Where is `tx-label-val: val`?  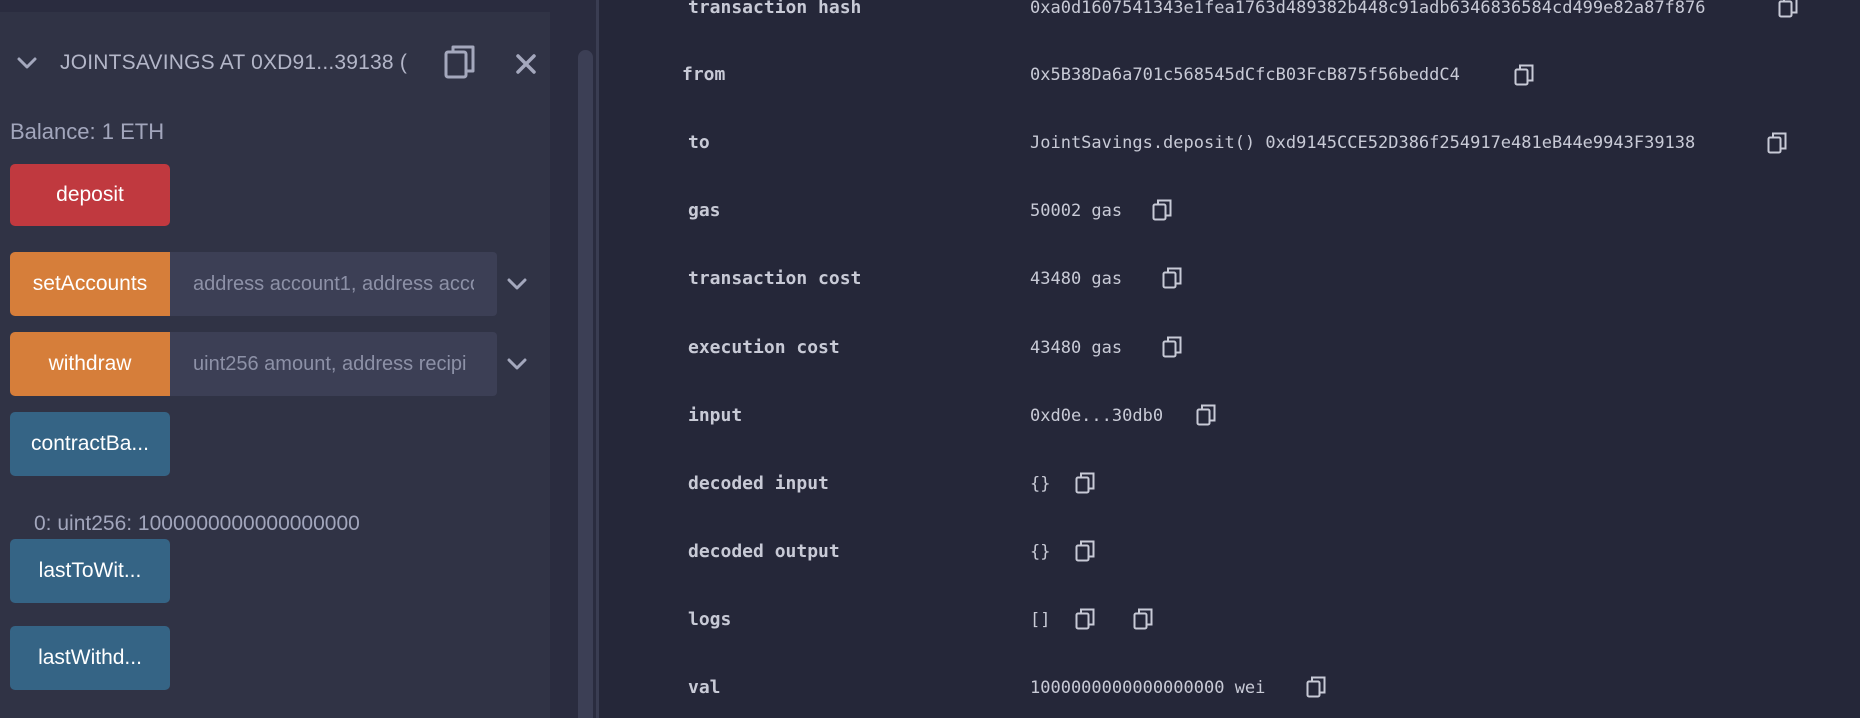
tx-label-val: val is located at coordinates (704, 687).